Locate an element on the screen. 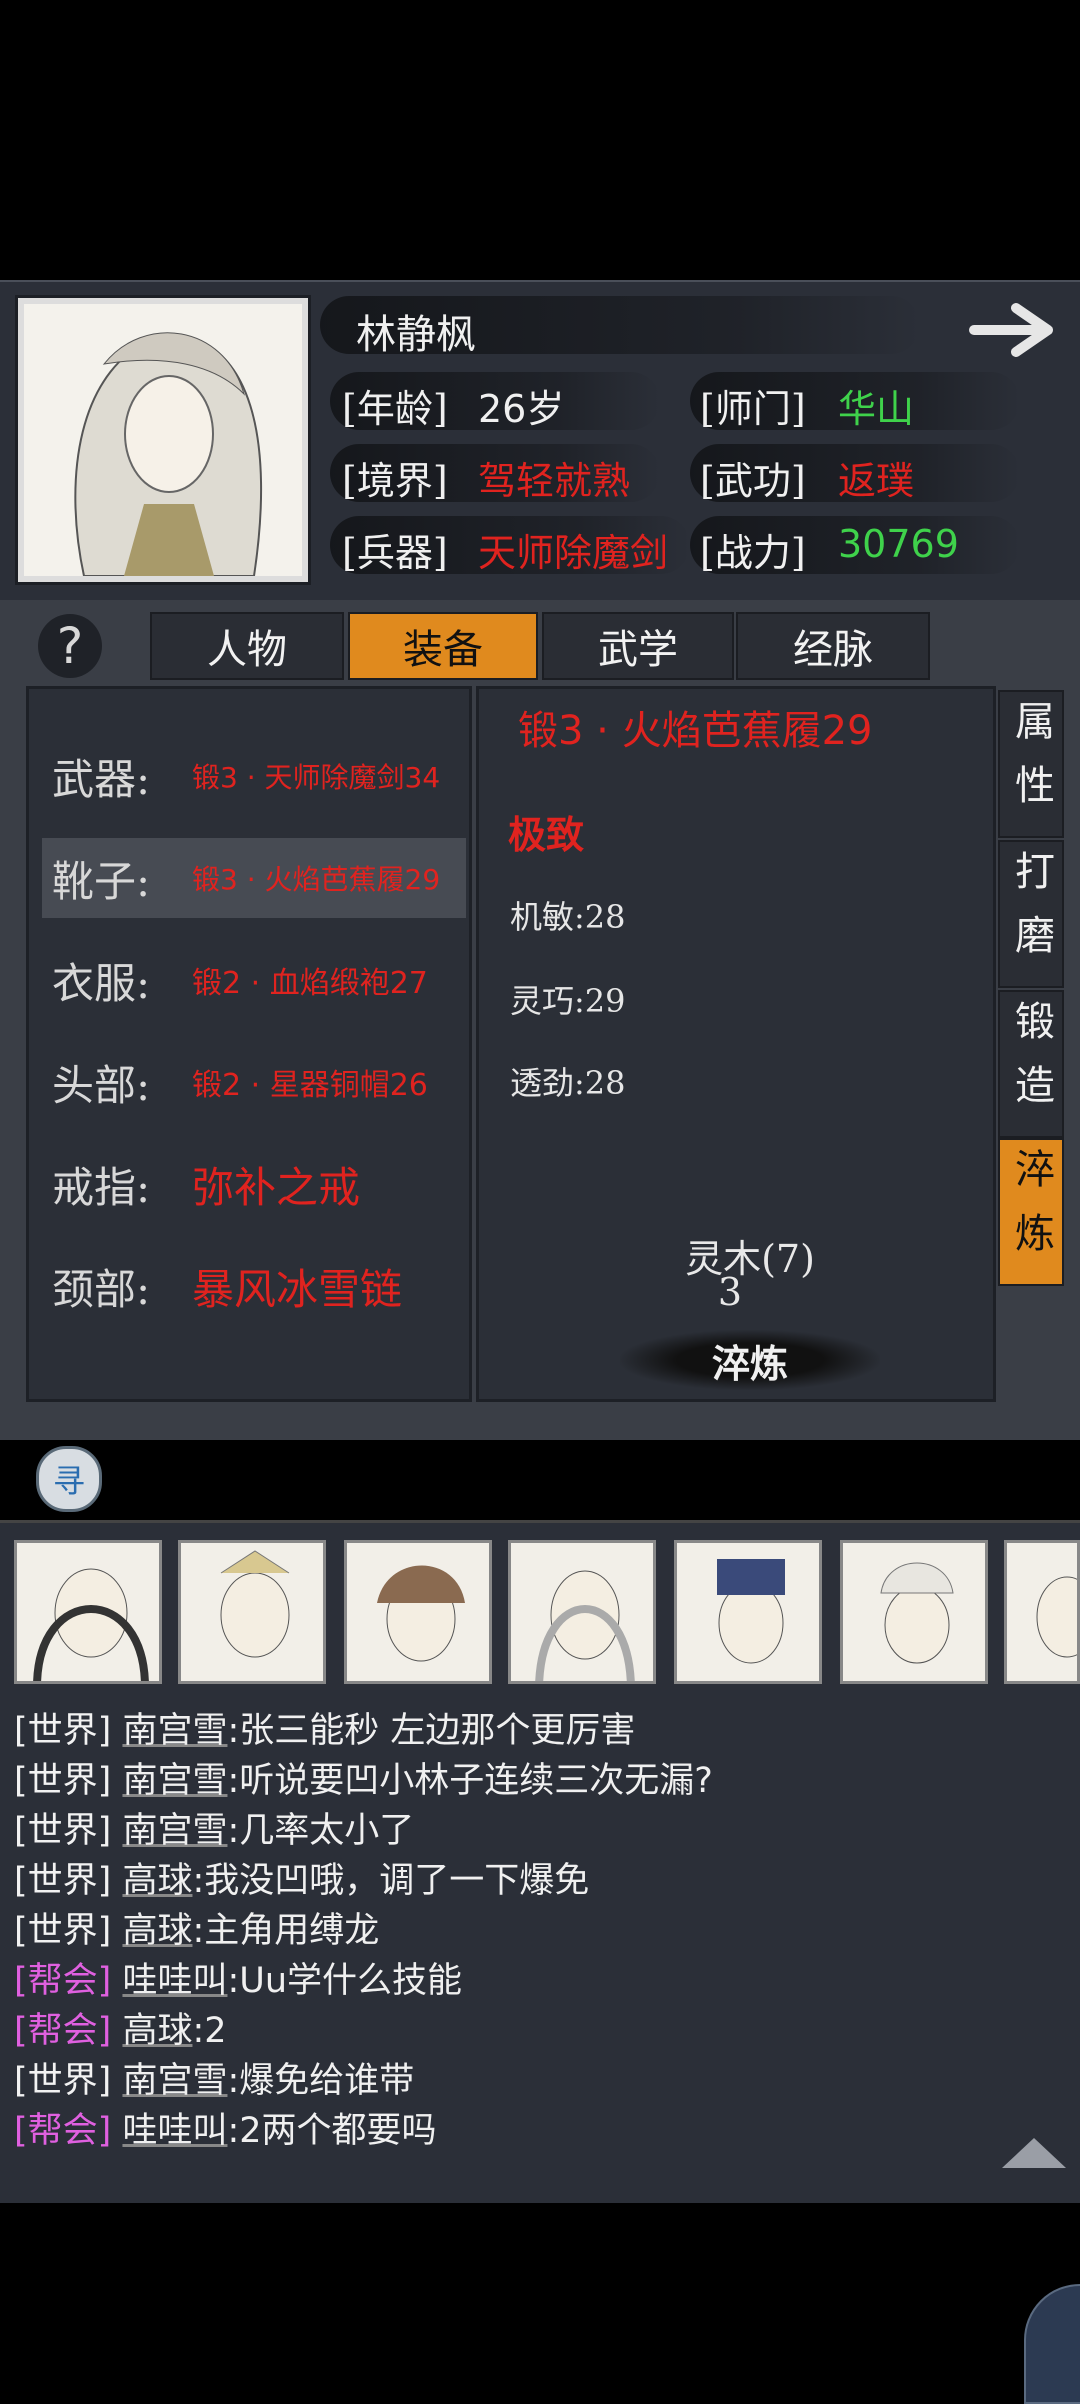  equip-slot-head: 头部: 锻2 · 星器铜帽26 is located at coordinates (249, 1082).